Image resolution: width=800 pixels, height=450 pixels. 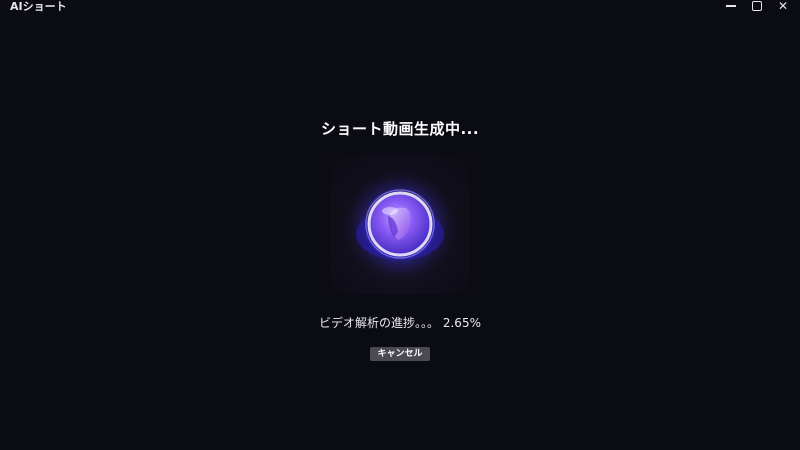 I want to click on preview-image, so click(x=400, y=224).